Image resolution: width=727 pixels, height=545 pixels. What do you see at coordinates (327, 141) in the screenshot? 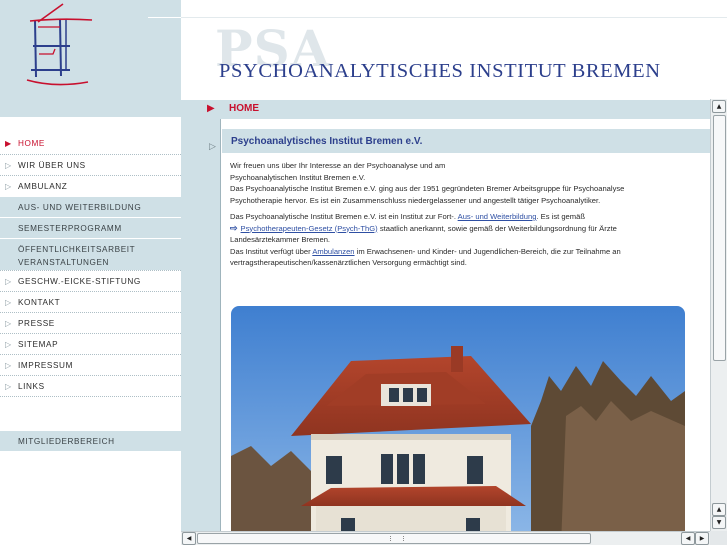
I see `content-heading: Psychoanalytisches Institut Bremen e.V.` at bounding box center [327, 141].